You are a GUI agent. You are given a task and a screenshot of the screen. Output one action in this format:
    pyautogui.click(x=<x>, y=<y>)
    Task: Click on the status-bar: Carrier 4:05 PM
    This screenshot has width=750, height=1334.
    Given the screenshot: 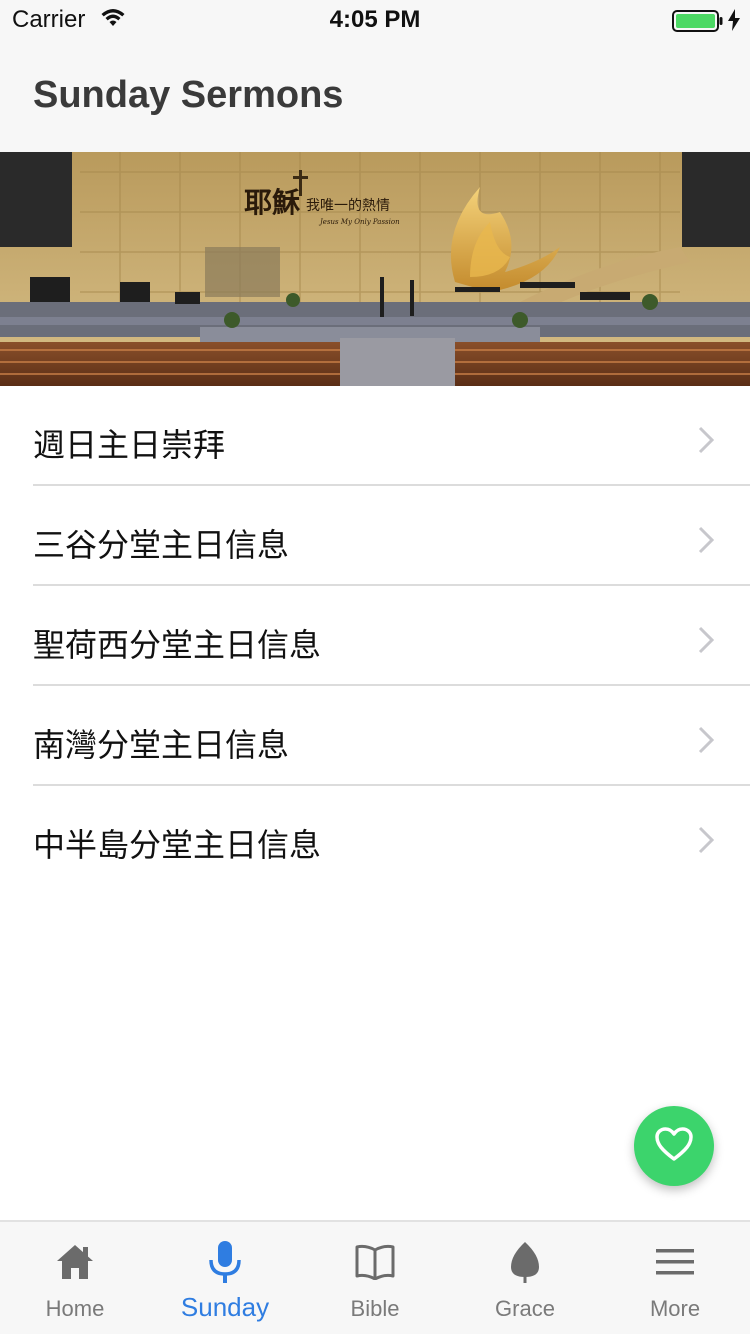 What is the action you would take?
    pyautogui.click(x=375, y=20)
    